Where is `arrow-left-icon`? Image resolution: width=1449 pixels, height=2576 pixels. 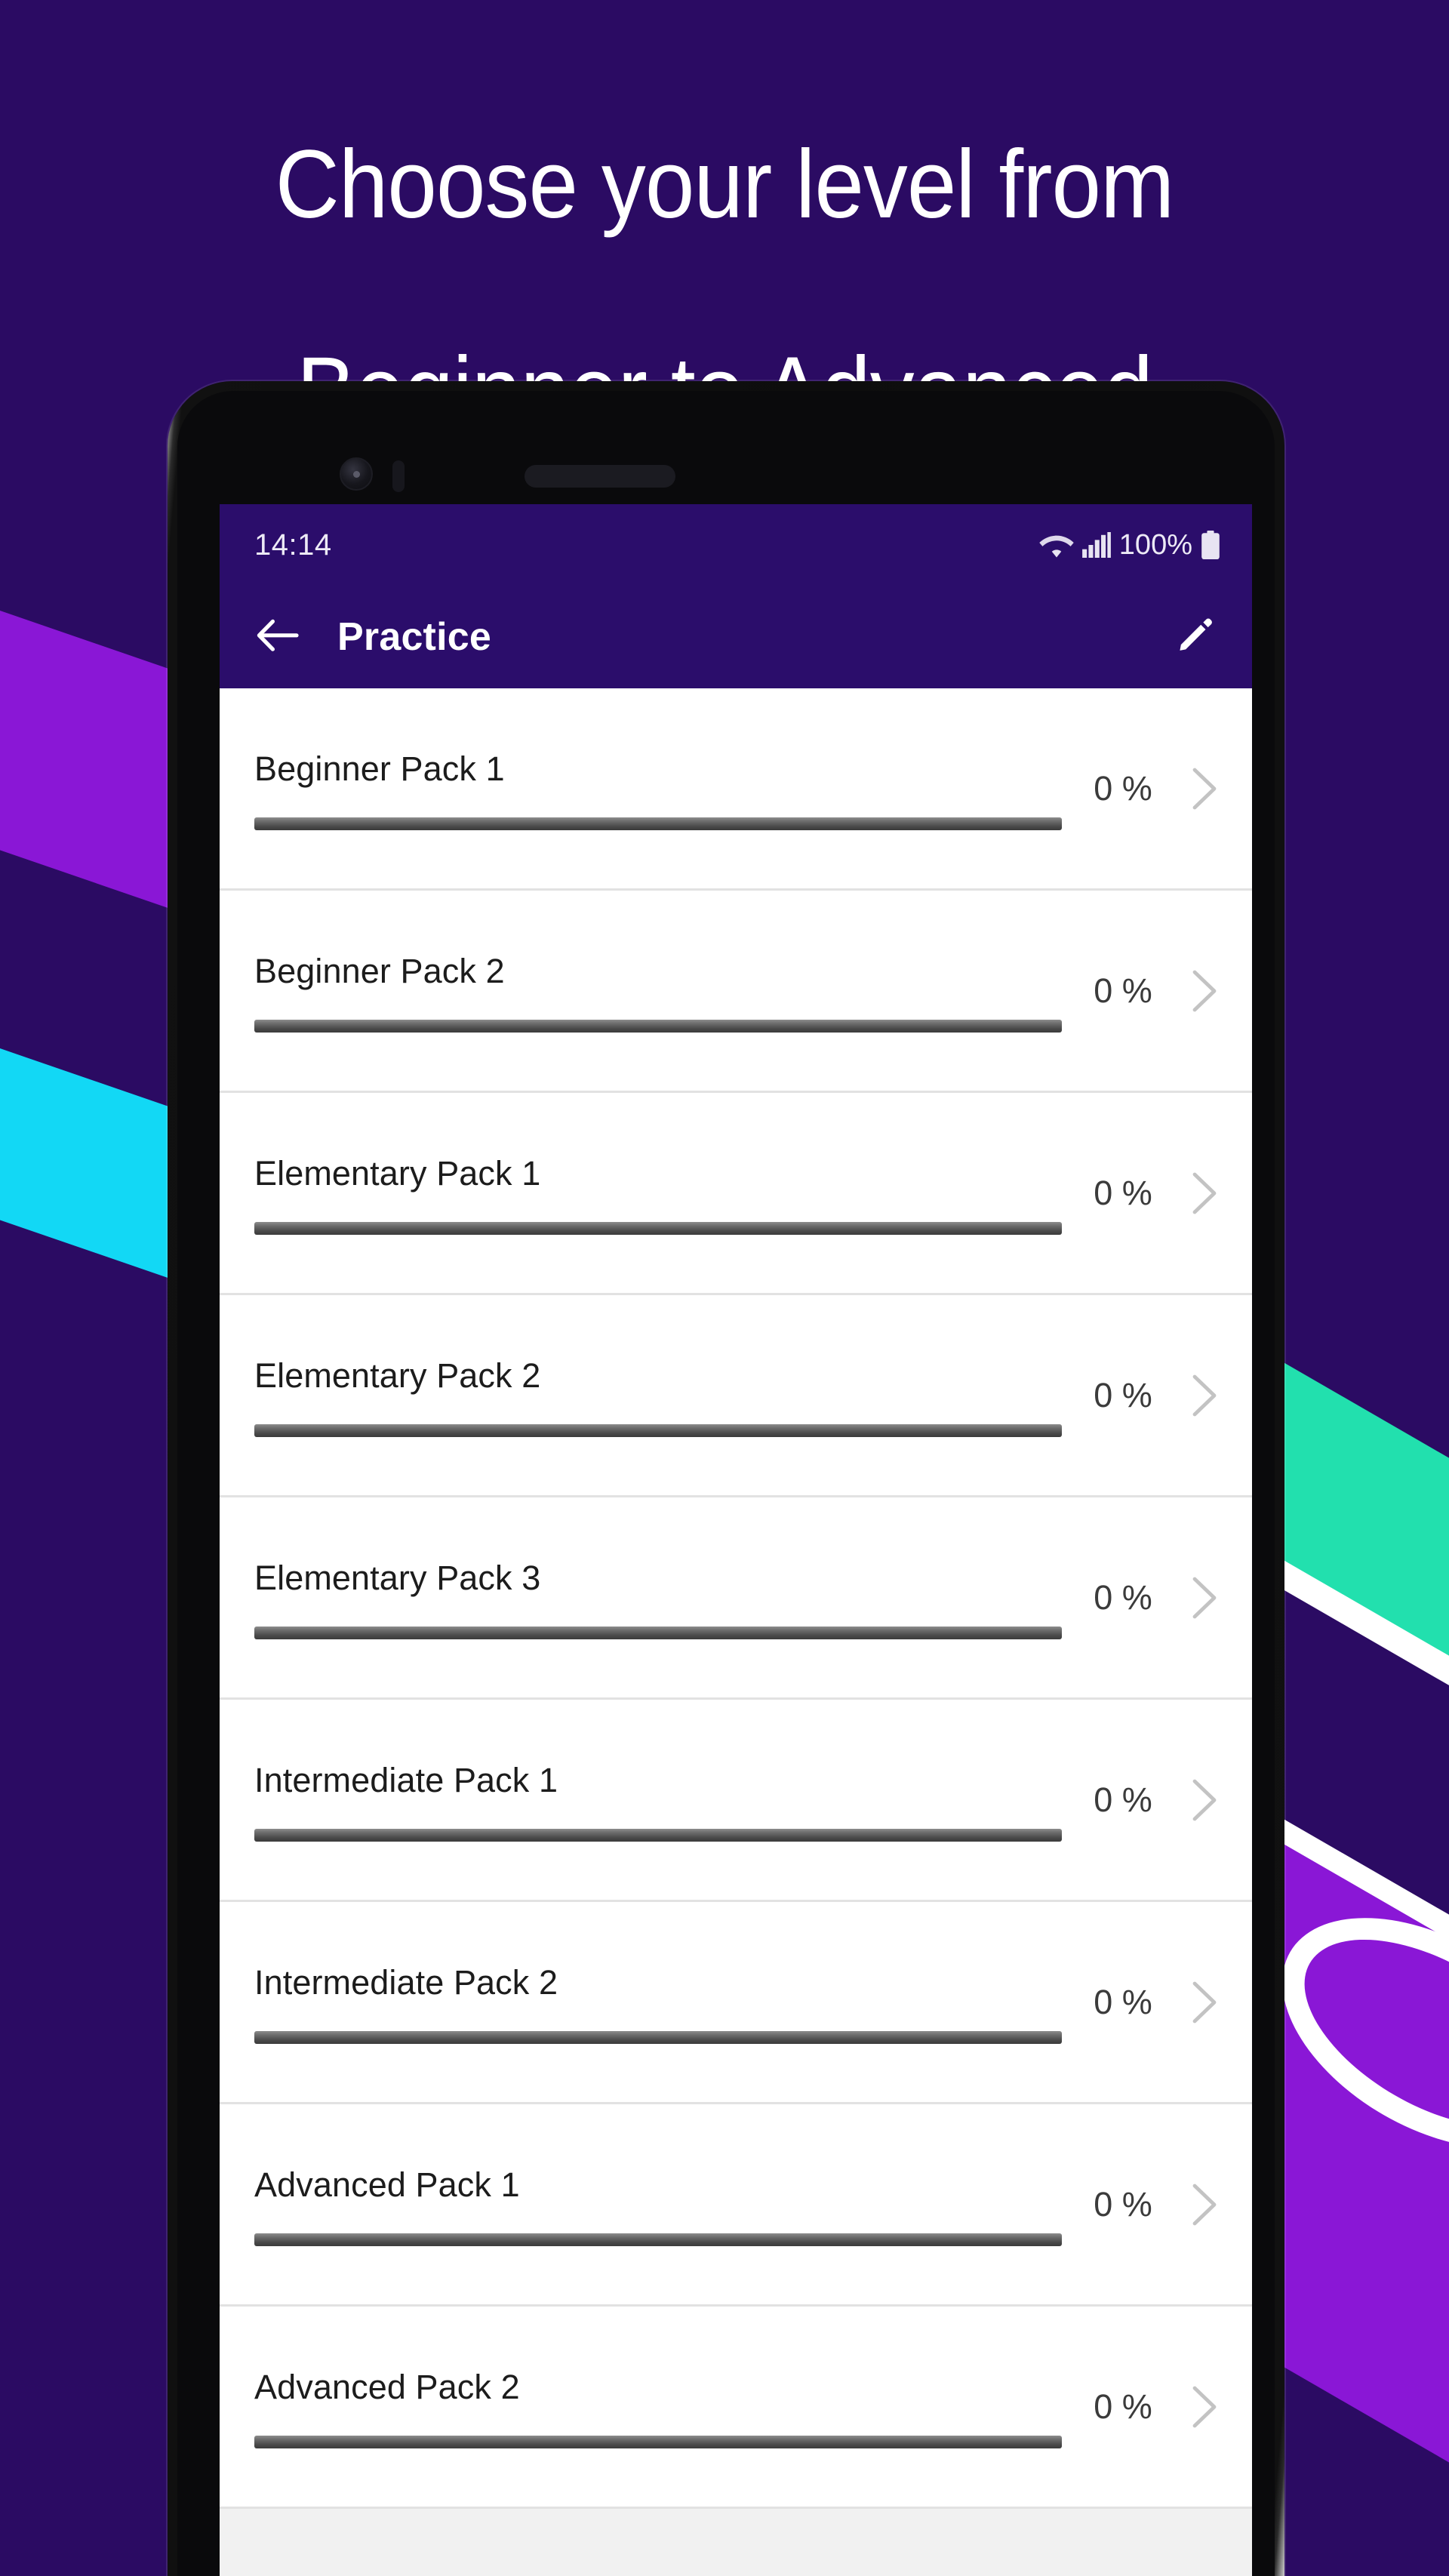
arrow-left-icon is located at coordinates (278, 637).